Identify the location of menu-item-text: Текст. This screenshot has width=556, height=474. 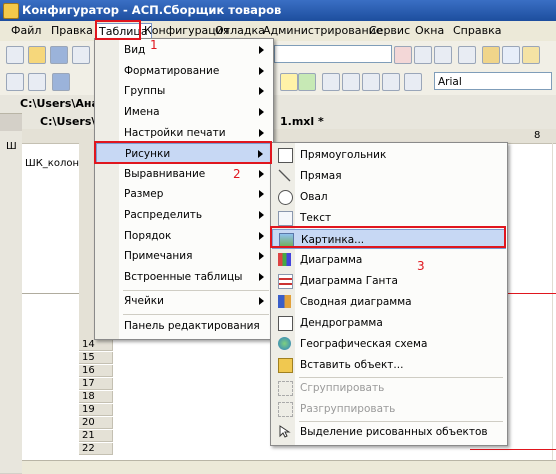
(389, 218).